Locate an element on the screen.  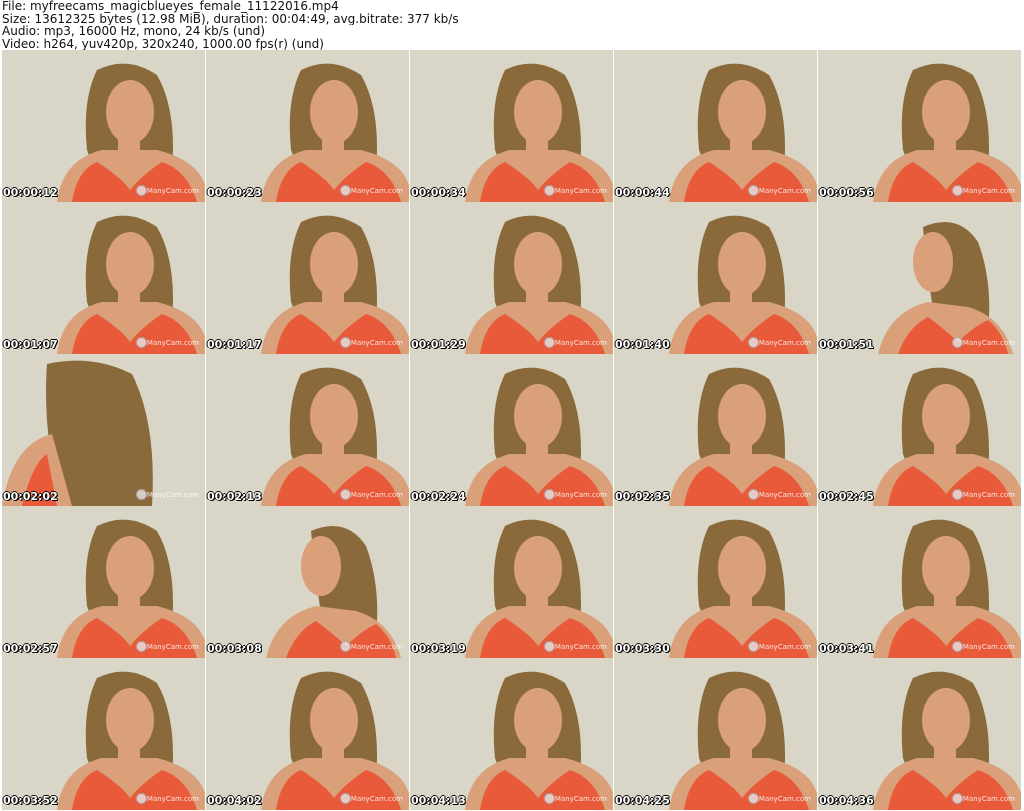
video-frame-thumbnail: ManyCam.com 00:01:07 is located at coordinates (103, 278).